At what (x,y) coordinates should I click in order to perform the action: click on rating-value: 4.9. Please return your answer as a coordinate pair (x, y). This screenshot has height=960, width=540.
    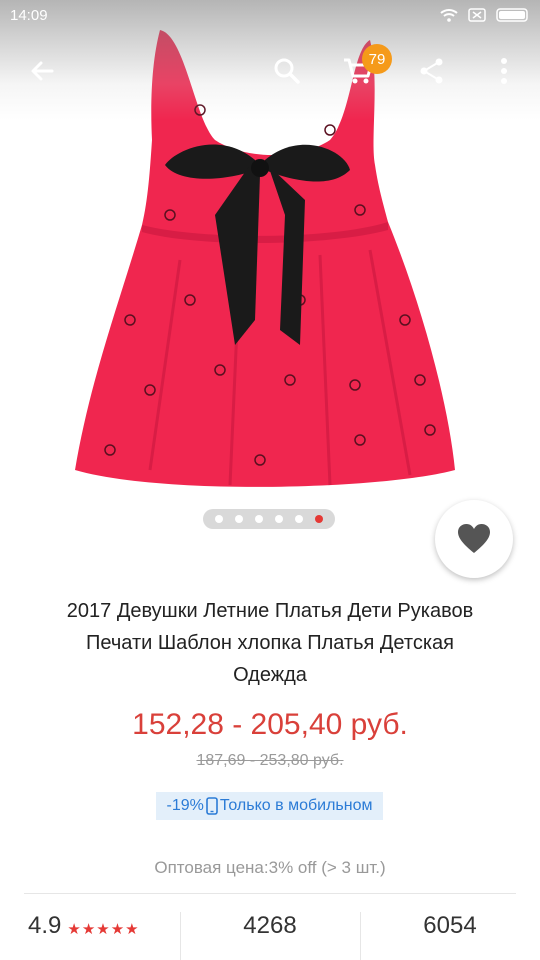
    Looking at the image, I should click on (45, 925).